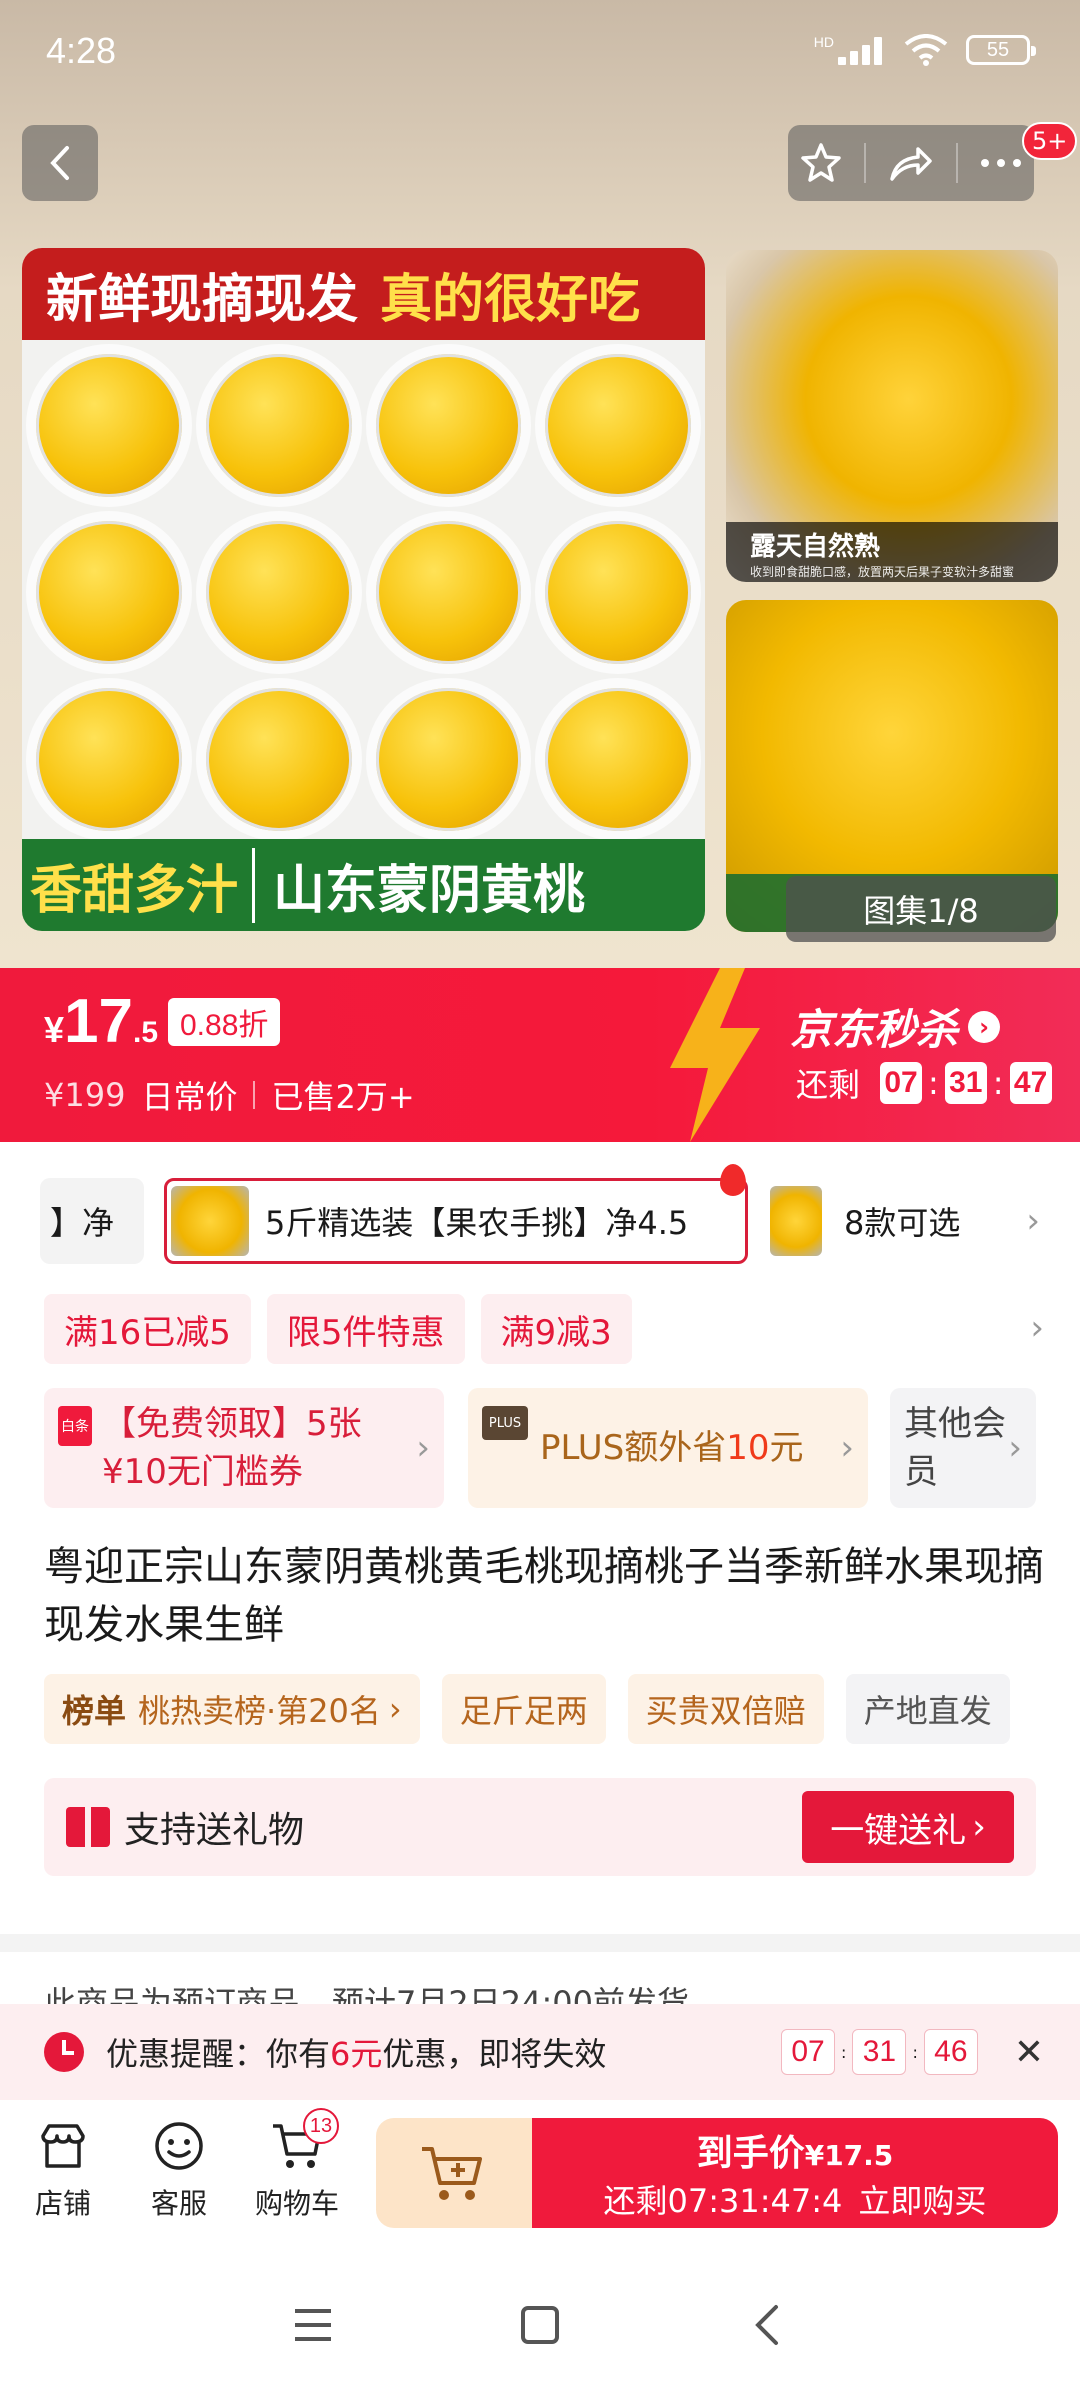 The width and height of the screenshot is (1080, 2400). I want to click on store-button: 店铺, so click(63, 2170).